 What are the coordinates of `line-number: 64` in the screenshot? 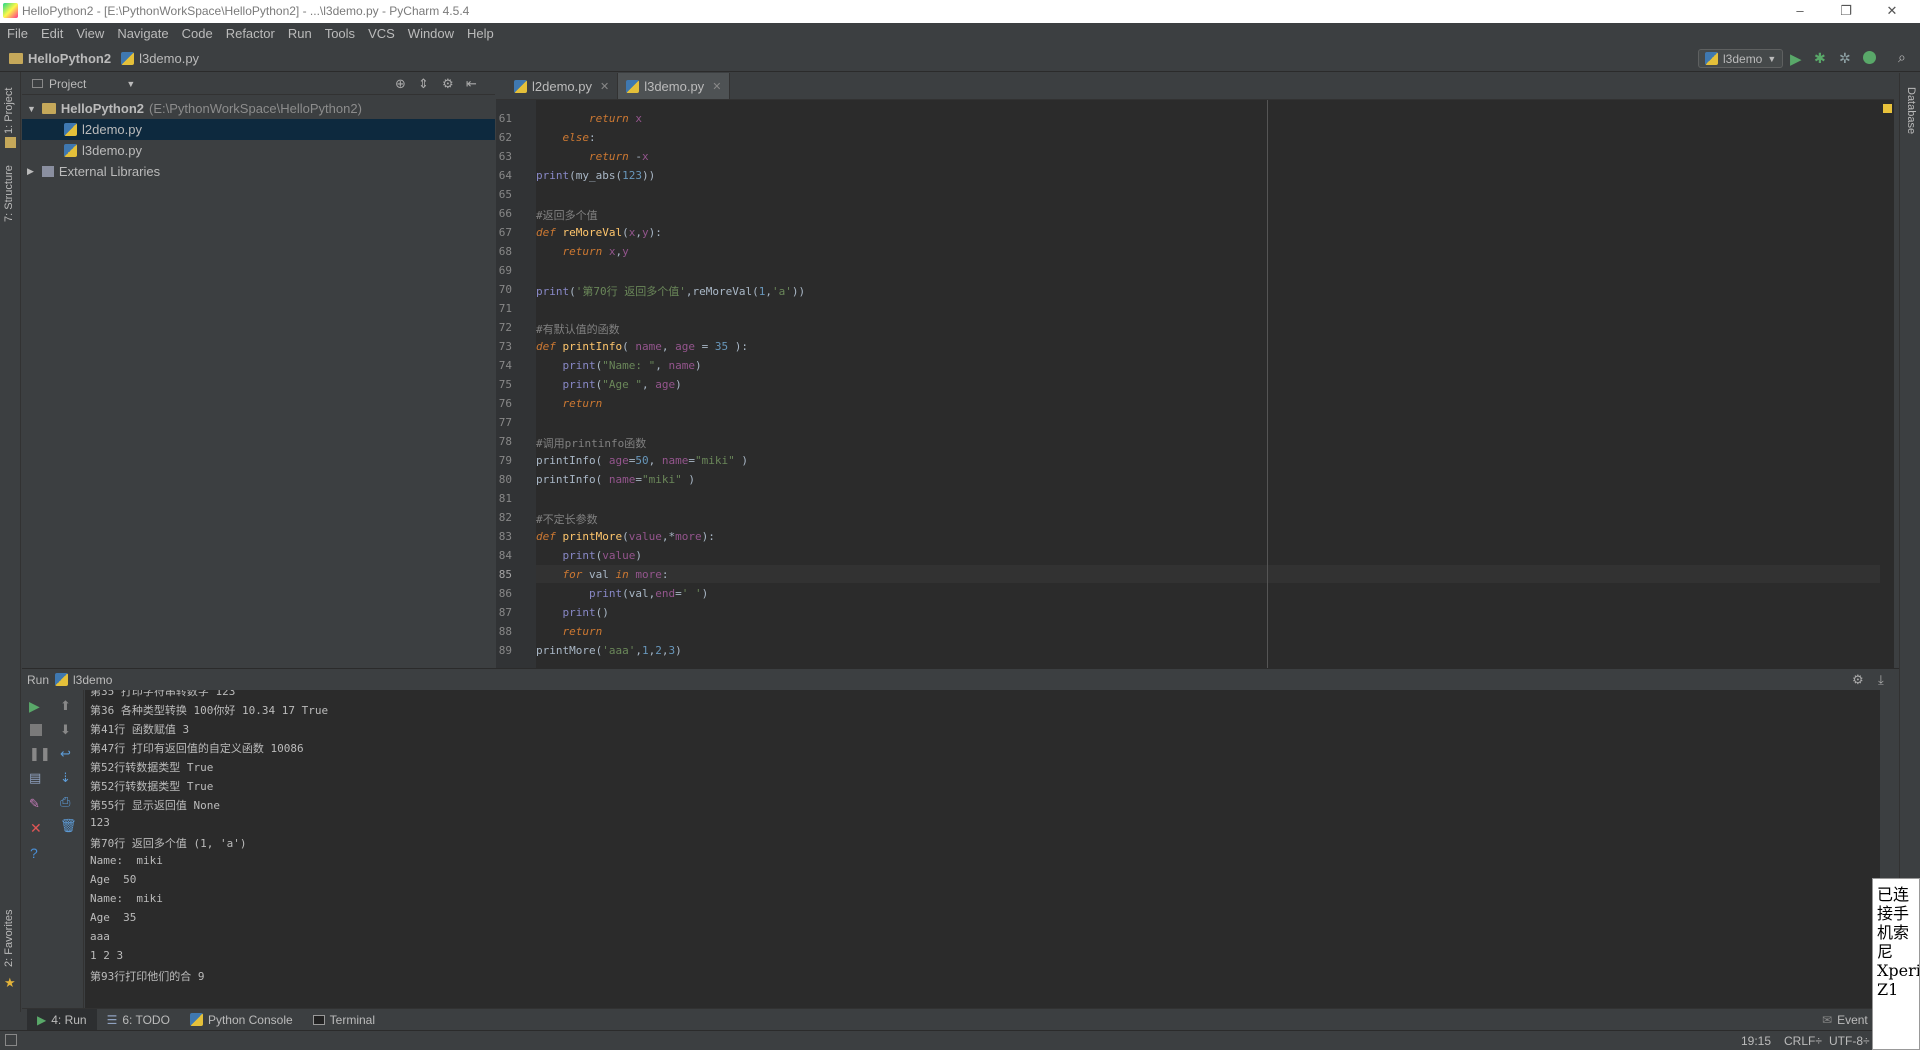 It's located at (505, 175).